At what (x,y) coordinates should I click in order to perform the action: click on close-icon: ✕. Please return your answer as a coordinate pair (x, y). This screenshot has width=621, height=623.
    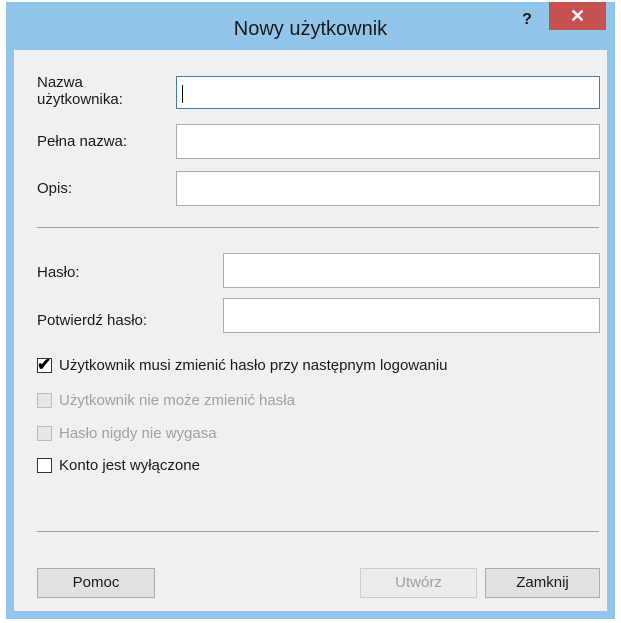
    Looking at the image, I should click on (577, 16).